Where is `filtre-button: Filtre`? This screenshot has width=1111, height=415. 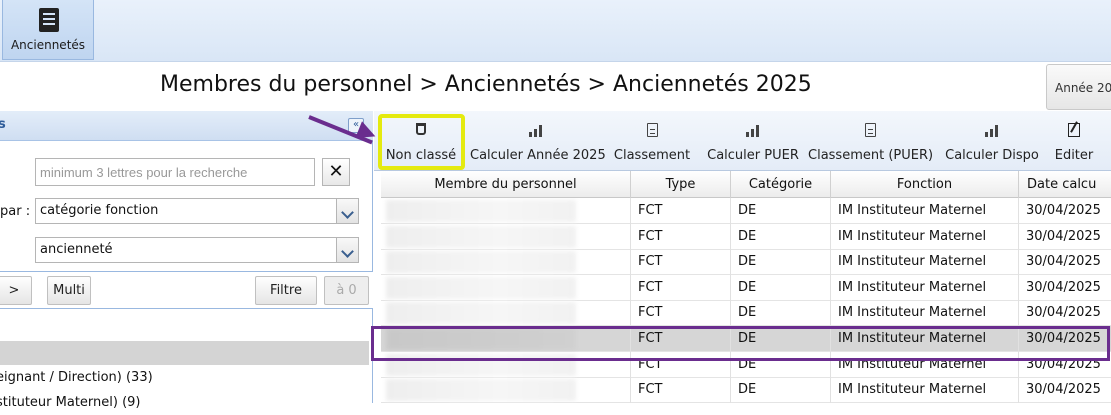
filtre-button: Filtre is located at coordinates (286, 290).